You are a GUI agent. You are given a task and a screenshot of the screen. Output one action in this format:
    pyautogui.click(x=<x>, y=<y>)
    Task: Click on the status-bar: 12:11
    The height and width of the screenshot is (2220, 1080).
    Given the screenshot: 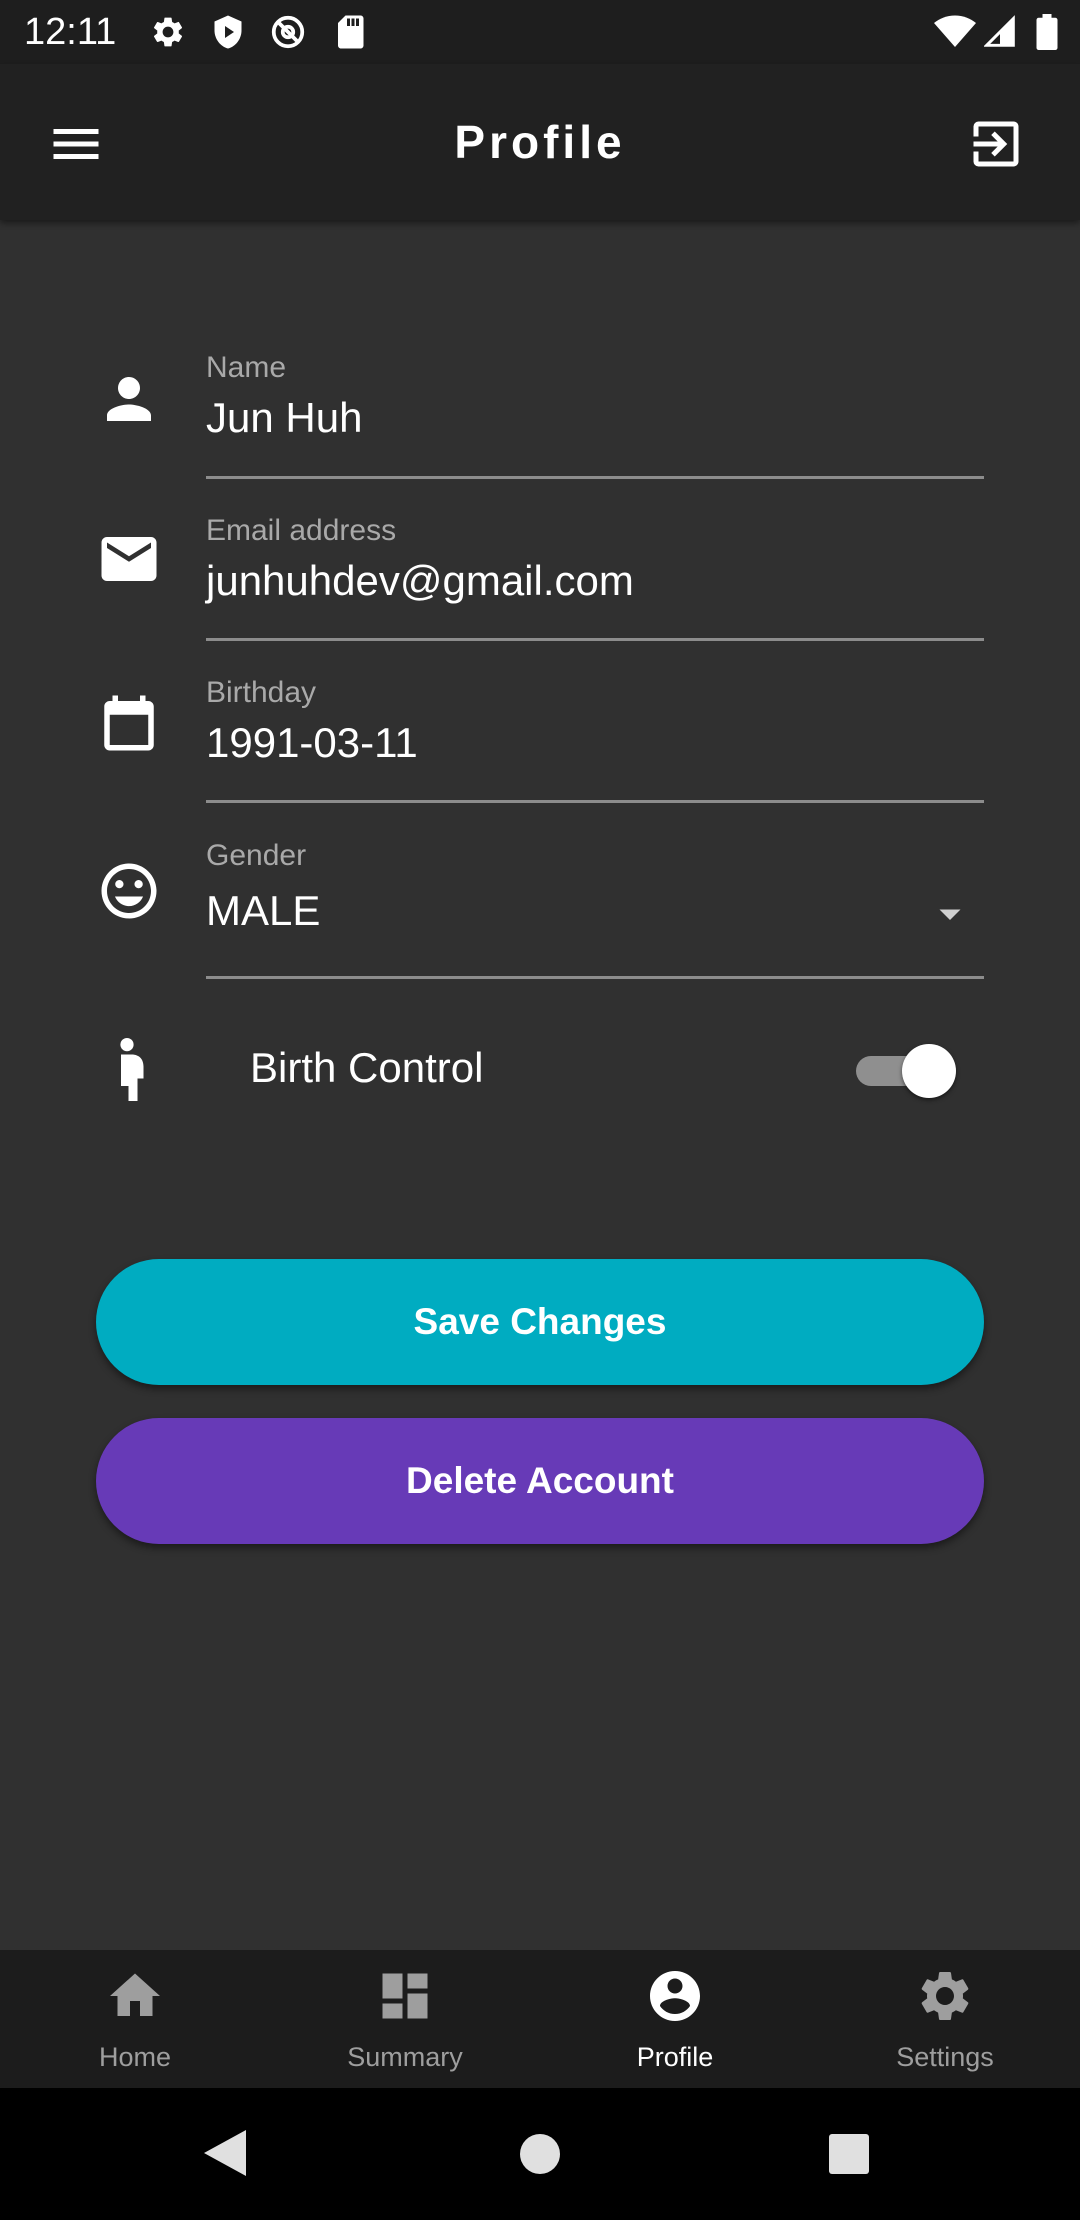 What is the action you would take?
    pyautogui.click(x=540, y=32)
    